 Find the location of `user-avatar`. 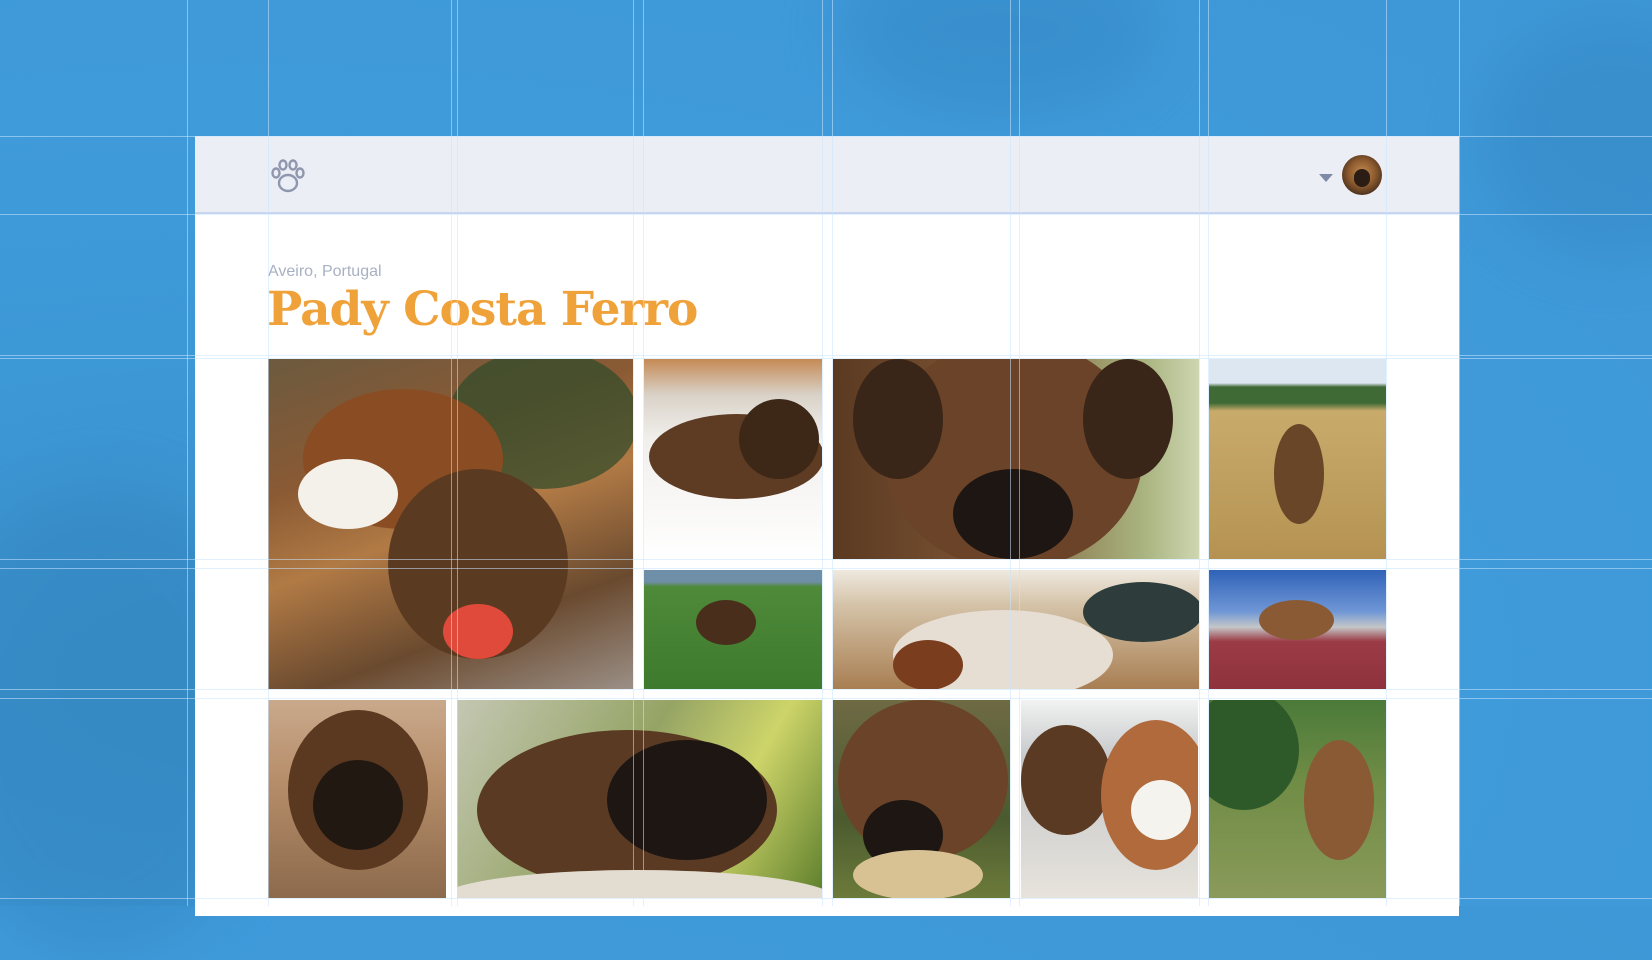

user-avatar is located at coordinates (1362, 175).